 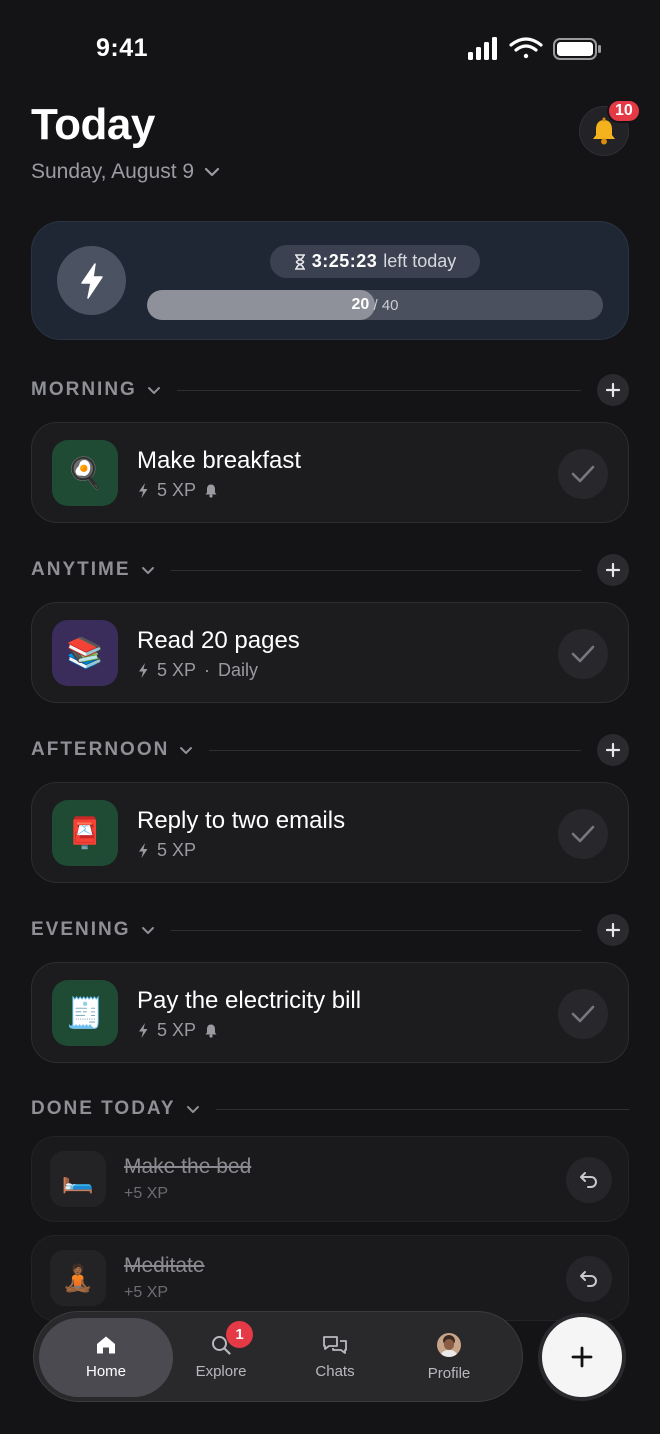 I want to click on section-title: AFTERNOON, so click(x=100, y=750).